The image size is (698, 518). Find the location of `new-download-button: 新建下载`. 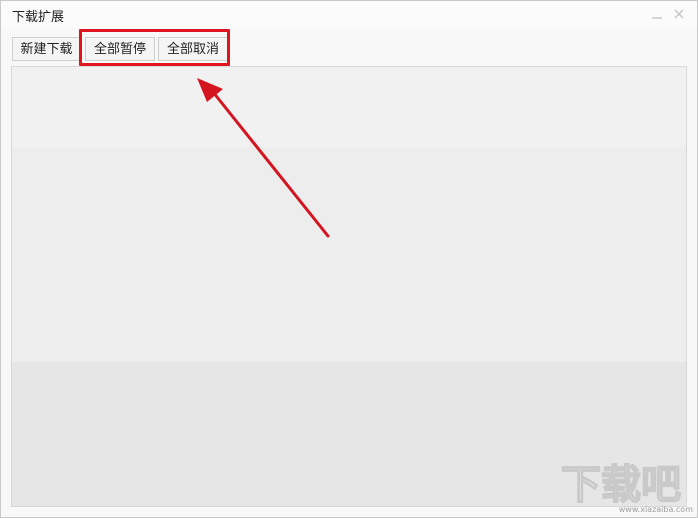

new-download-button: 新建下载 is located at coordinates (46, 49).